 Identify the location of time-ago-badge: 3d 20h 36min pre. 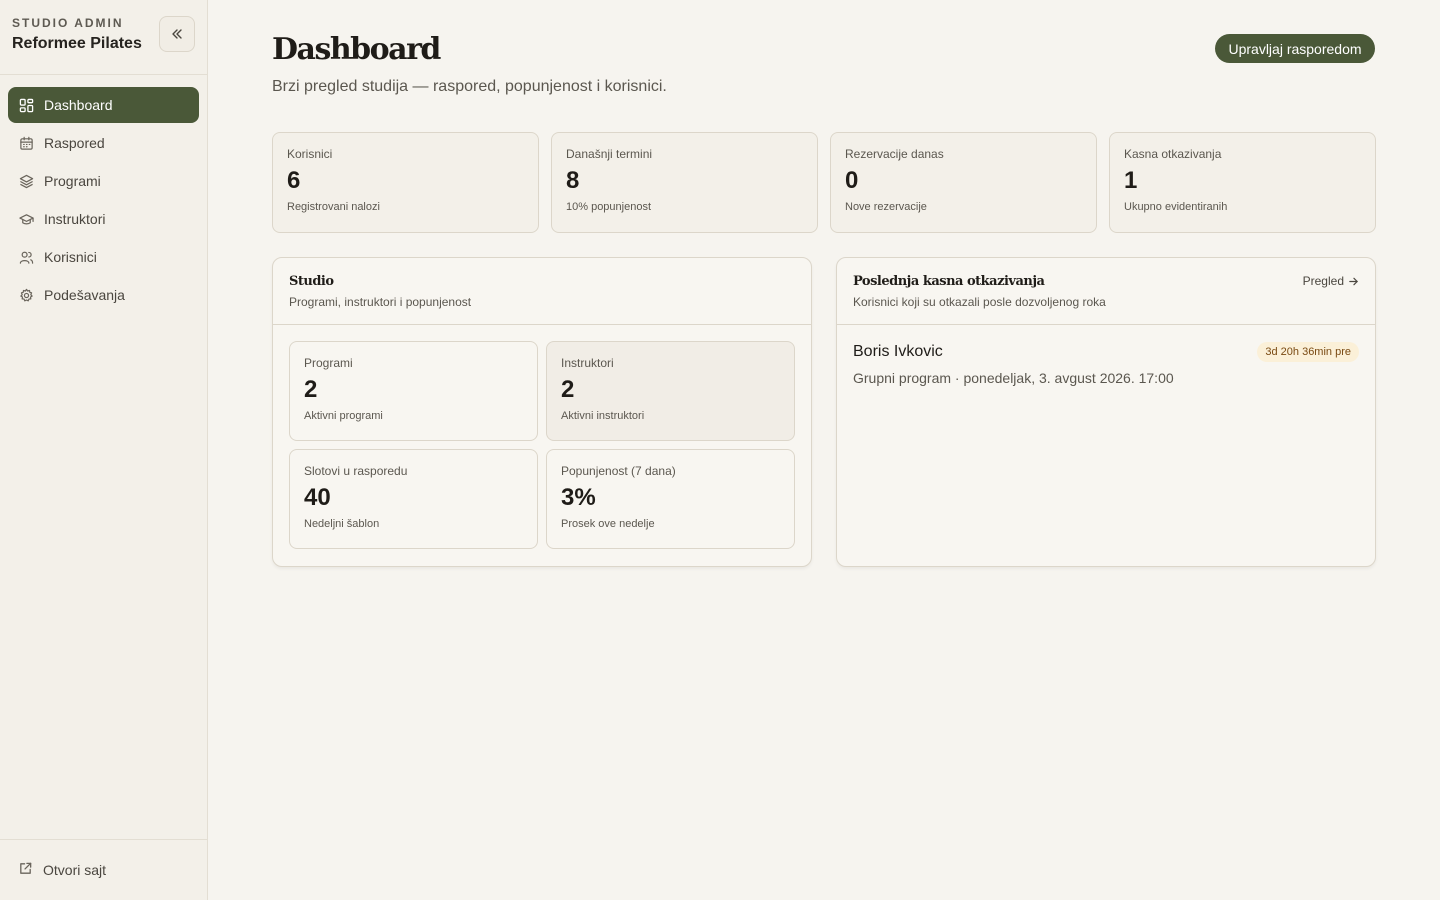
(1308, 352).